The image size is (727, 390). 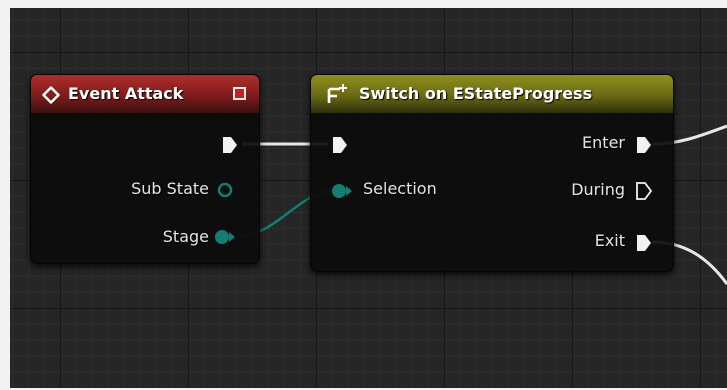 What do you see at coordinates (126, 93) in the screenshot?
I see `event-attack-title: Event Attack` at bounding box center [126, 93].